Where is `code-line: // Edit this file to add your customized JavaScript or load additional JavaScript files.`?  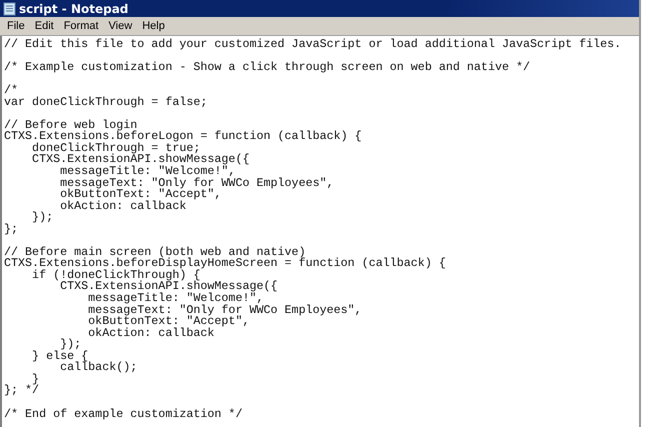
code-line: // Edit this file to add your customized JavaScript or load additional JavaScript files. is located at coordinates (313, 45).